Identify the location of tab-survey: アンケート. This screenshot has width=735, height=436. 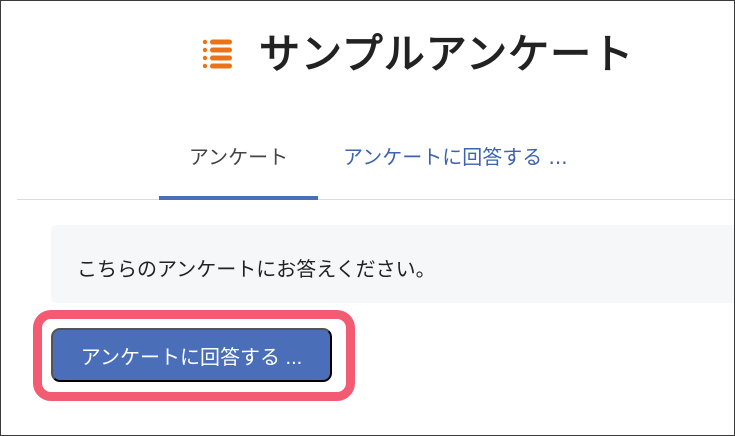
(238, 161).